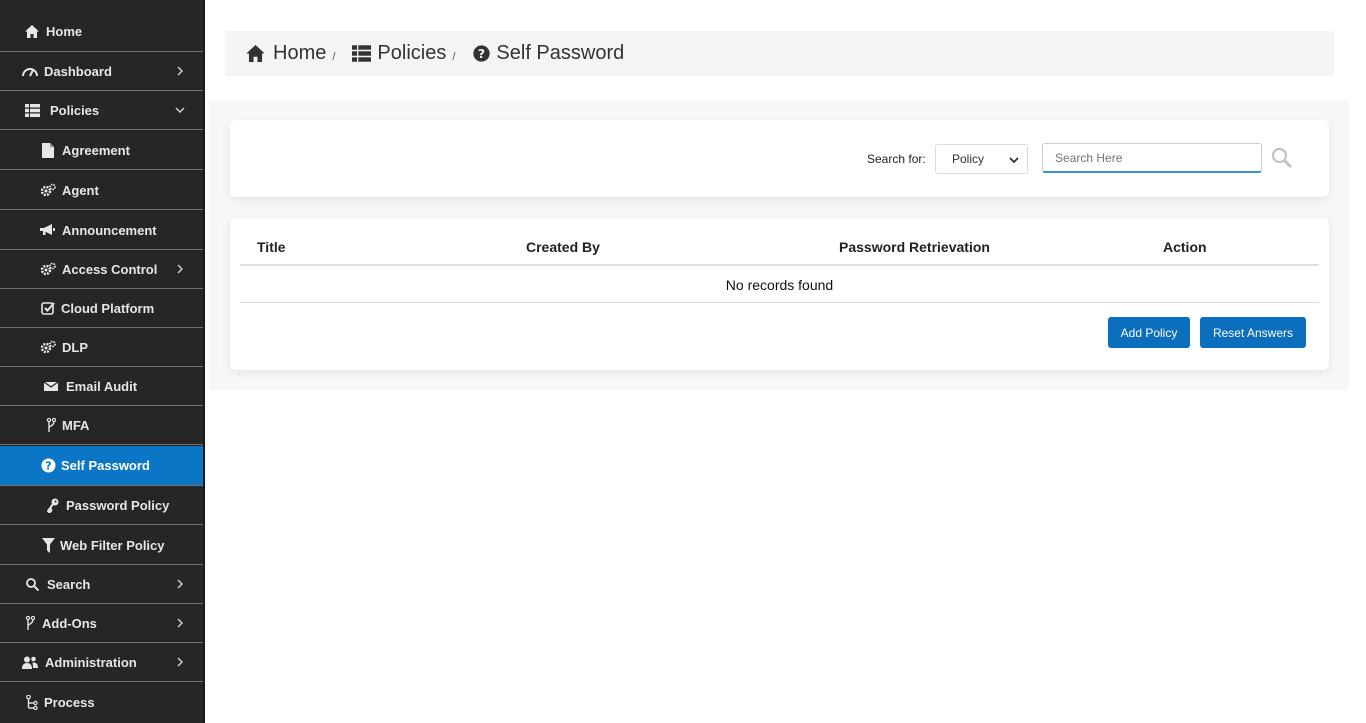 The height and width of the screenshot is (723, 1366). I want to click on sidebar-item-dashboard: Dashboard, so click(101, 71).